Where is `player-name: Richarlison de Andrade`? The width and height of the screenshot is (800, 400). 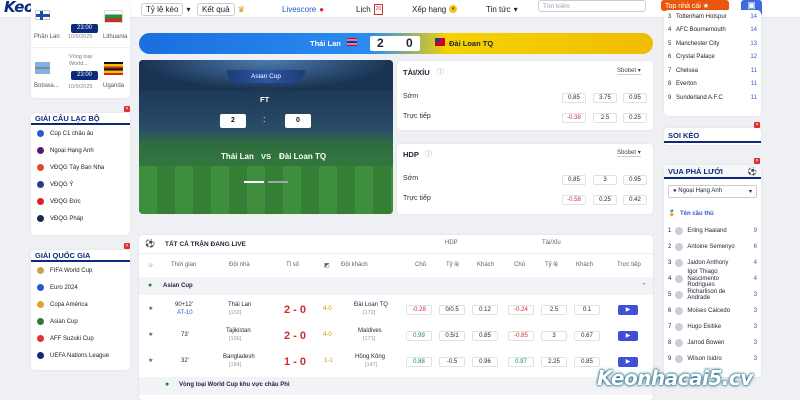
player-name: Richarlison de Andrade is located at coordinates (706, 295).